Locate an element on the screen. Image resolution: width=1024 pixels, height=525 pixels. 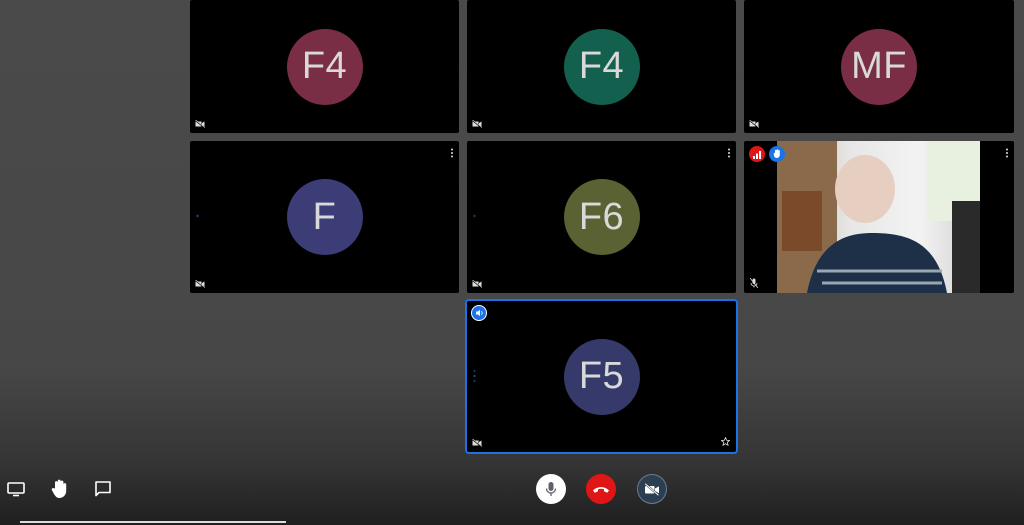
mic-off-icon is located at coordinates (754, 283).